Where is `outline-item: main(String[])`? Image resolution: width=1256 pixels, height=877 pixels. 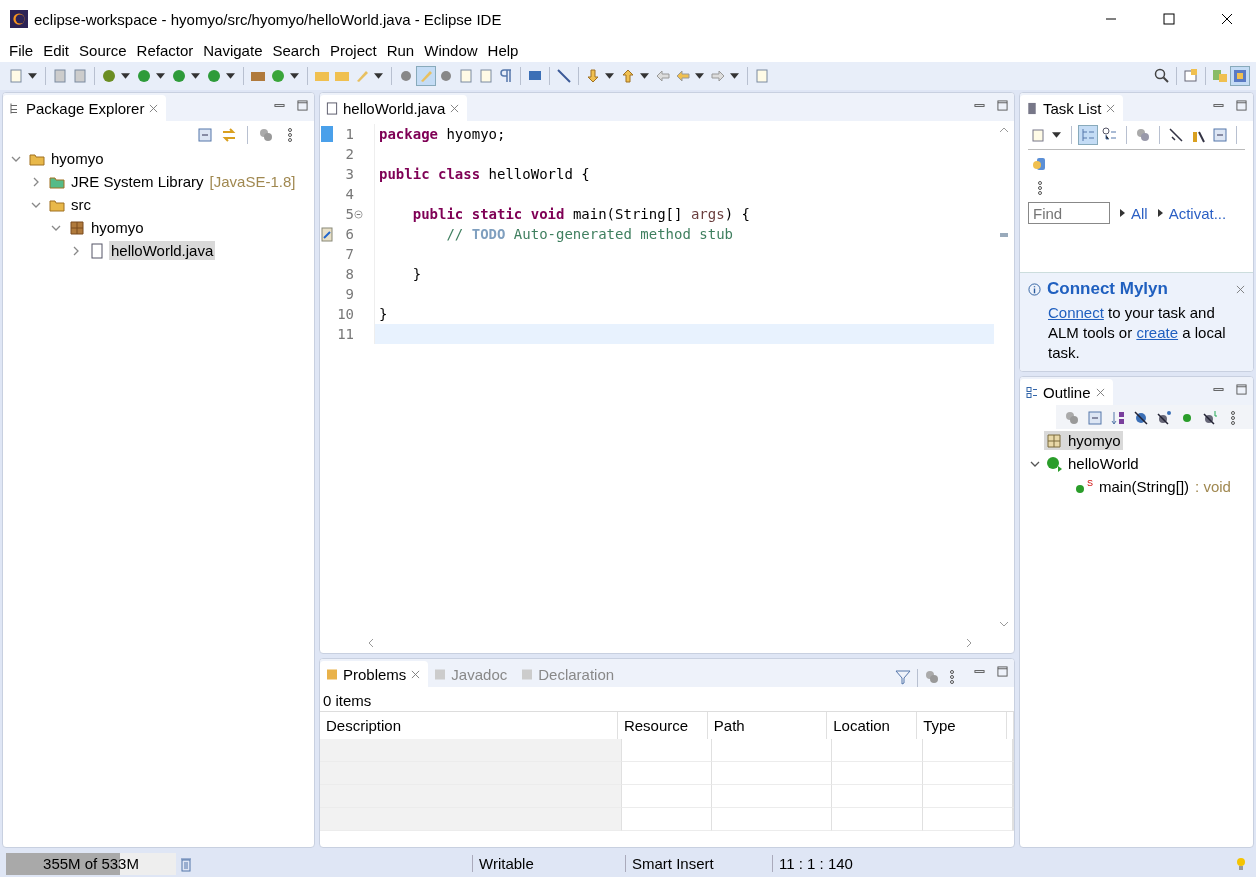
outline-item: main(String[]) is located at coordinates (1144, 486).